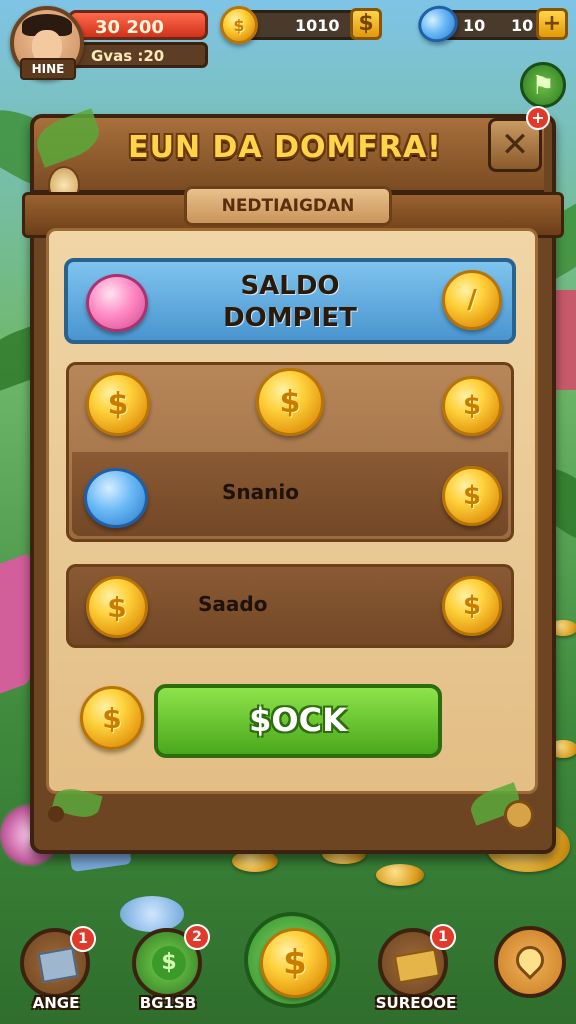 This screenshot has height=1024, width=576. Describe the element at coordinates (472, 300) in the screenshot. I see `coin-icon: /` at that location.